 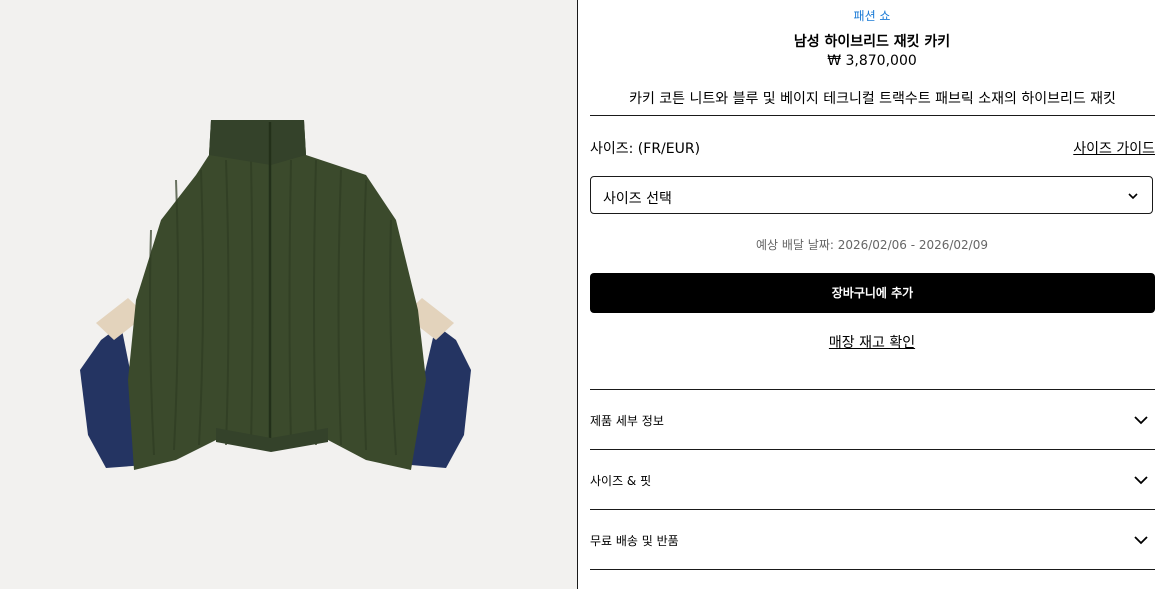 What do you see at coordinates (872, 342) in the screenshot?
I see `check-store-stock-link: 매장 재고 확인` at bounding box center [872, 342].